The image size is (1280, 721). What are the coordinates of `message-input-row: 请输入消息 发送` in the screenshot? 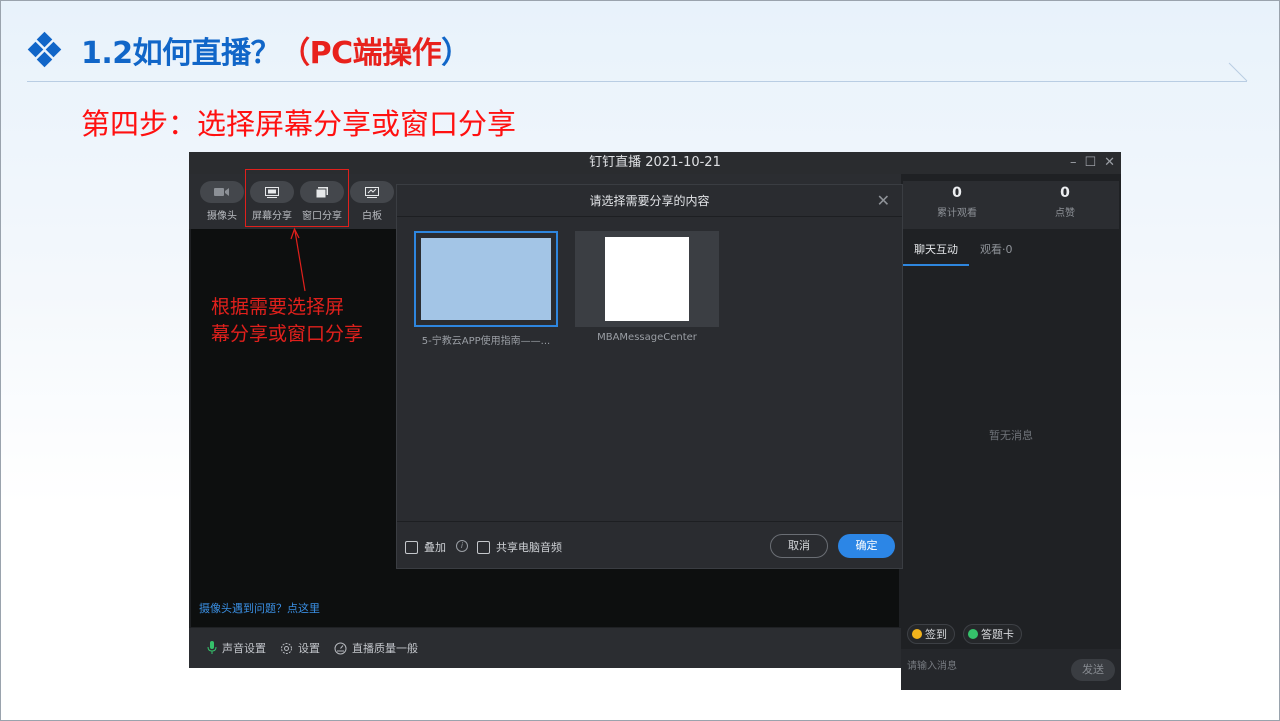 It's located at (1011, 669).